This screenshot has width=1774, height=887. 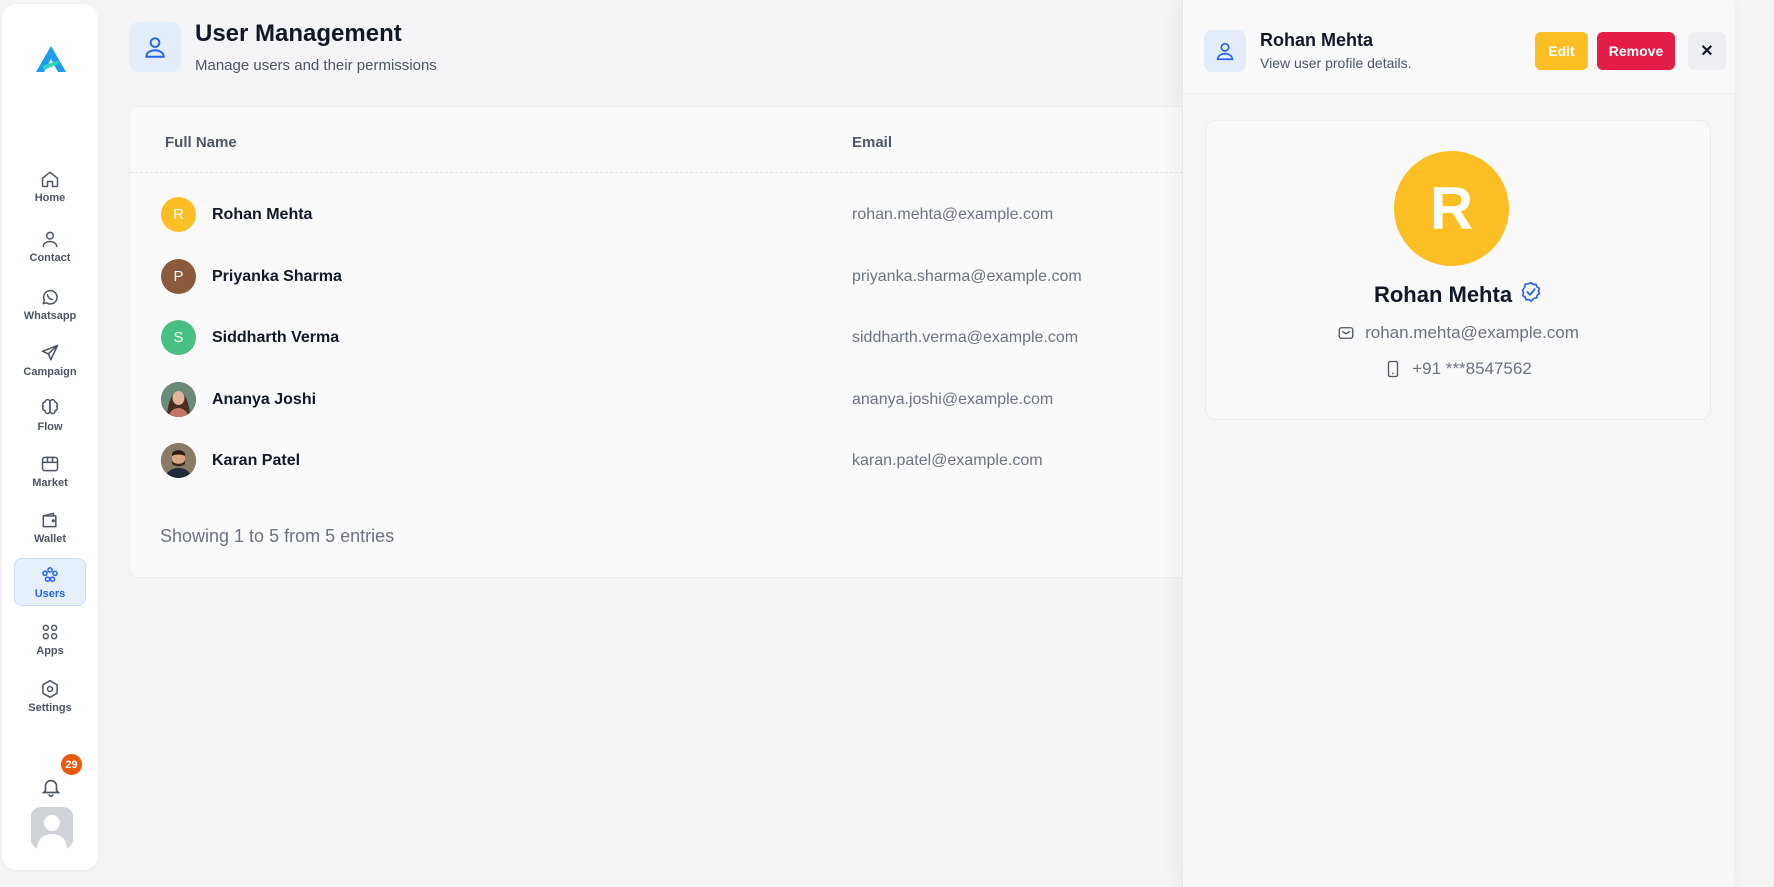 I want to click on user-name: Siddharth Verma, so click(x=276, y=337).